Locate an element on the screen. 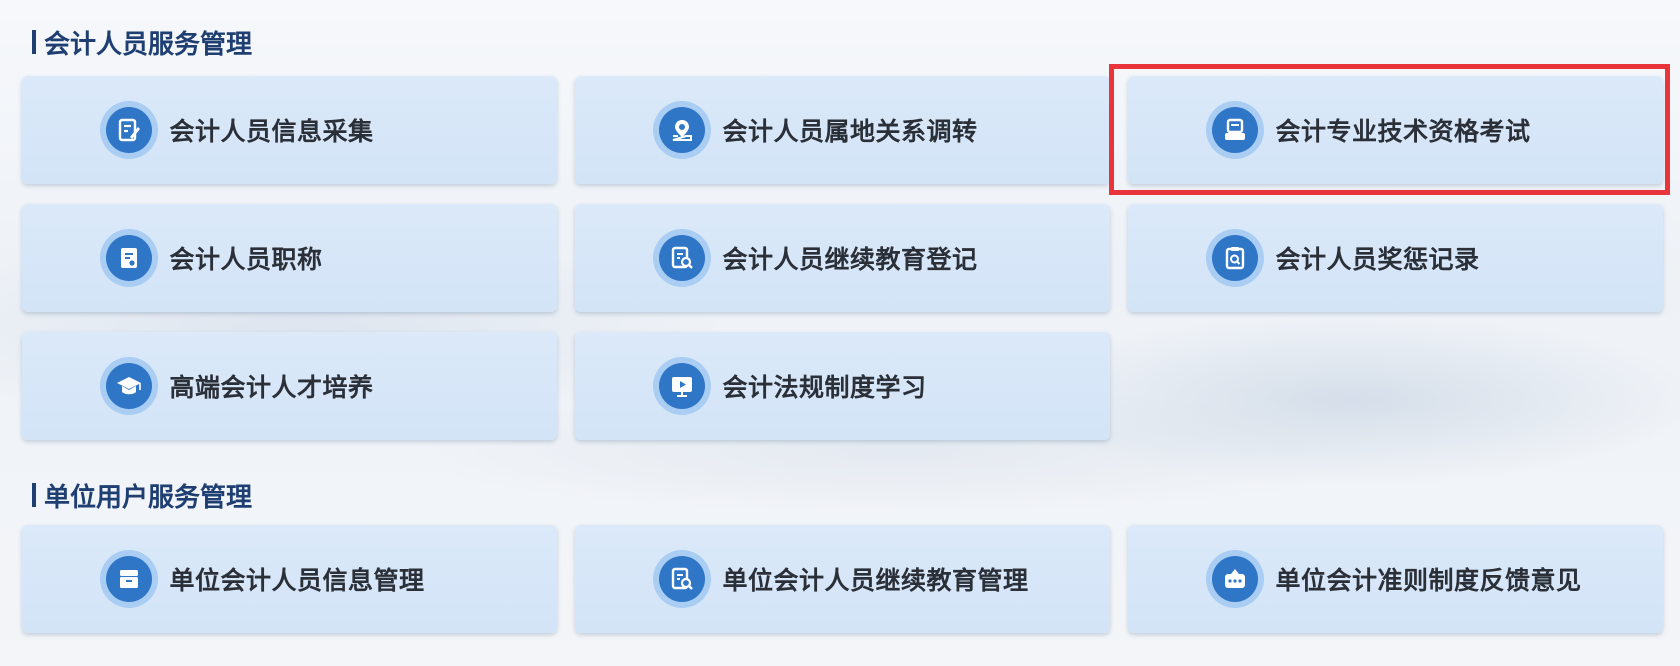 This screenshot has height=666, width=1680. service-card-unit-education-management: 单位会计人员继续教育管理 is located at coordinates (842, 579).